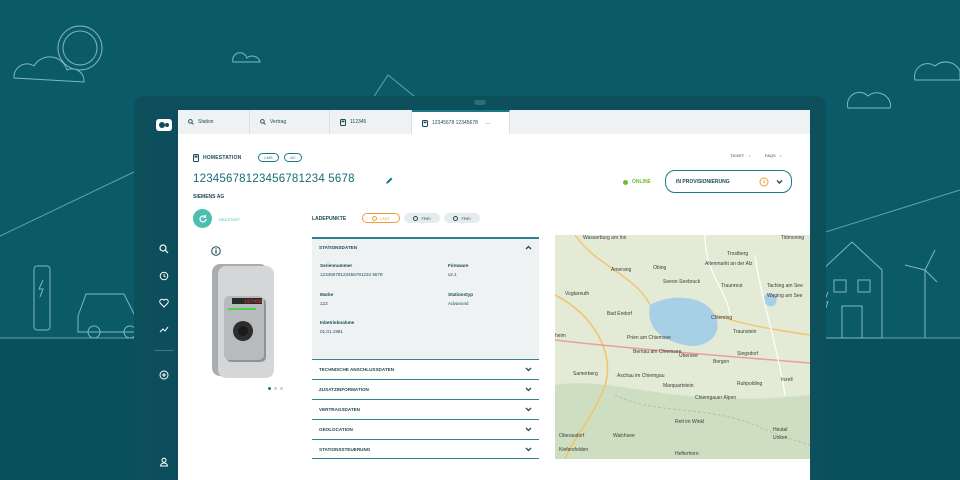 This screenshot has width=960, height=480. Describe the element at coordinates (385, 218) in the screenshot. I see `connector-label: LÄDT` at that location.